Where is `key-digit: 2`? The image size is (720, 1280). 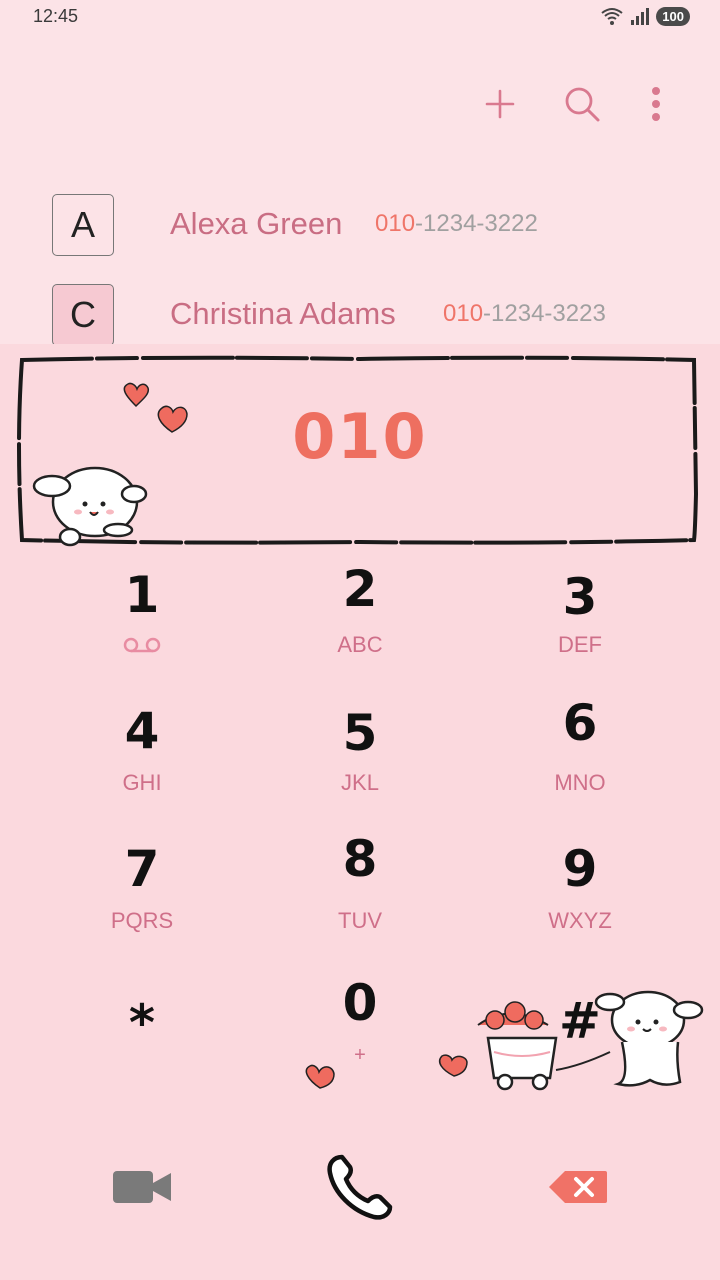 key-digit: 2 is located at coordinates (360, 589).